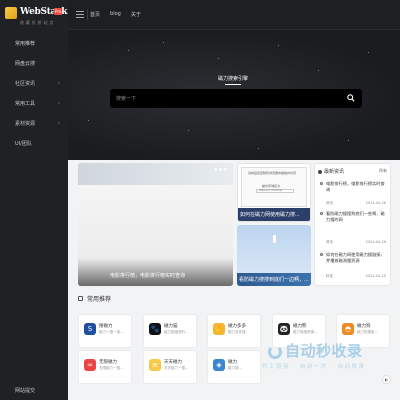 The width and height of the screenshot is (400, 400). I want to click on news-item: 电影排行榜，电影排行榜实时查询 资讯 2024-04-26, so click(354, 196).